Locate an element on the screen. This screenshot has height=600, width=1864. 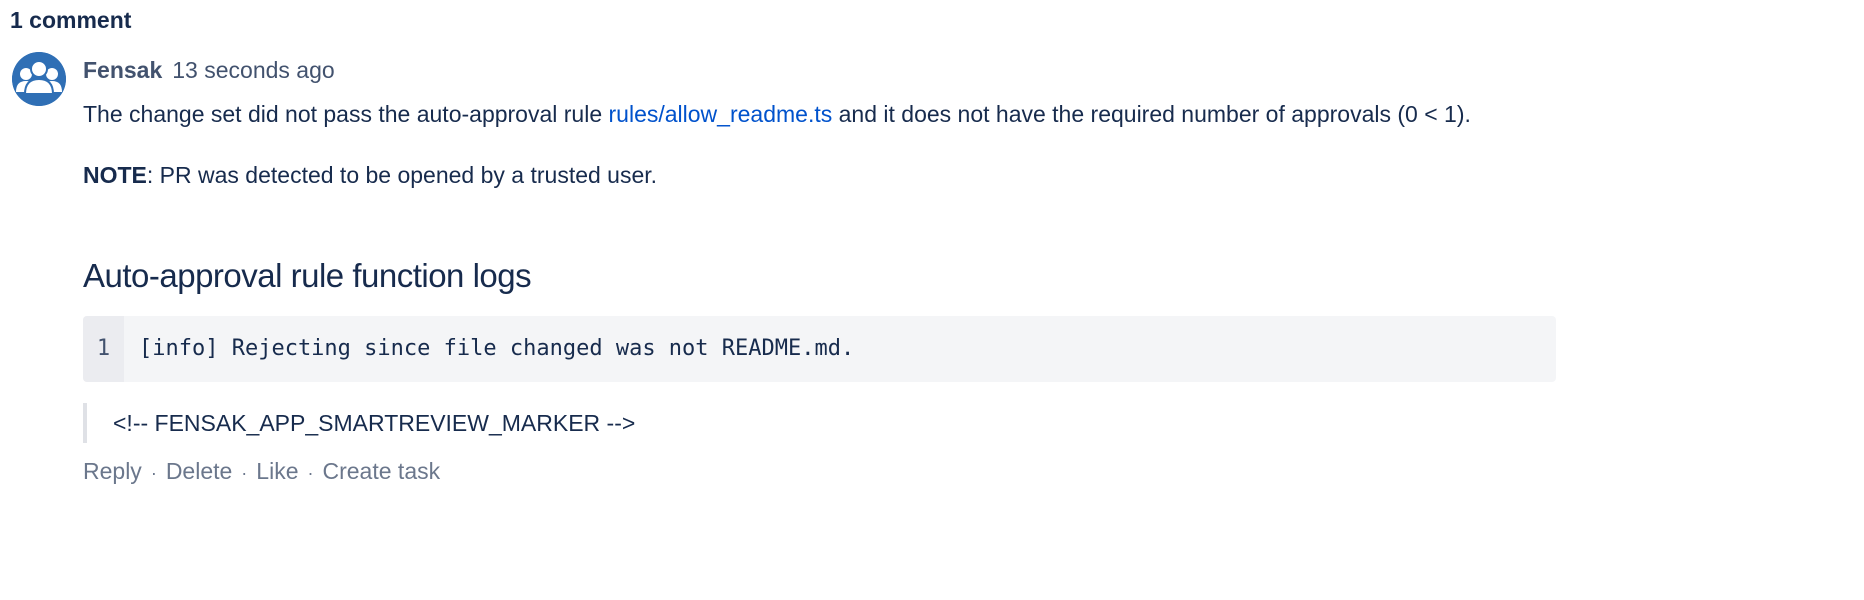
delete-action: Delete is located at coordinates (199, 471).